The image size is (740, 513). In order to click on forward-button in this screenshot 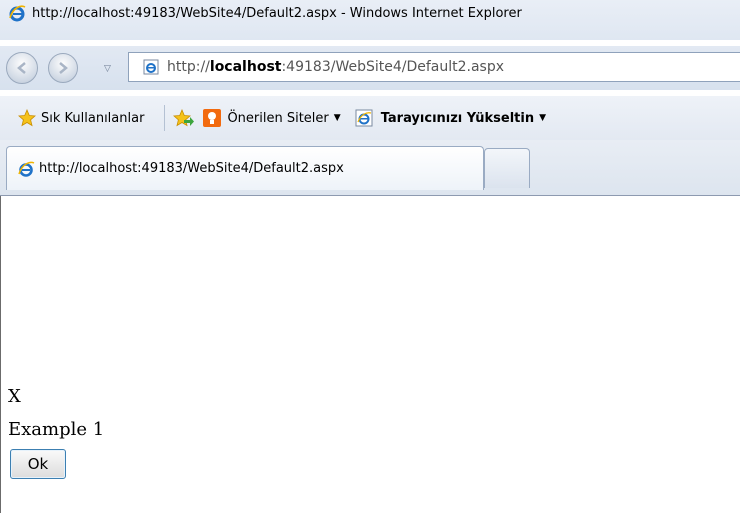, I will do `click(63, 68)`.